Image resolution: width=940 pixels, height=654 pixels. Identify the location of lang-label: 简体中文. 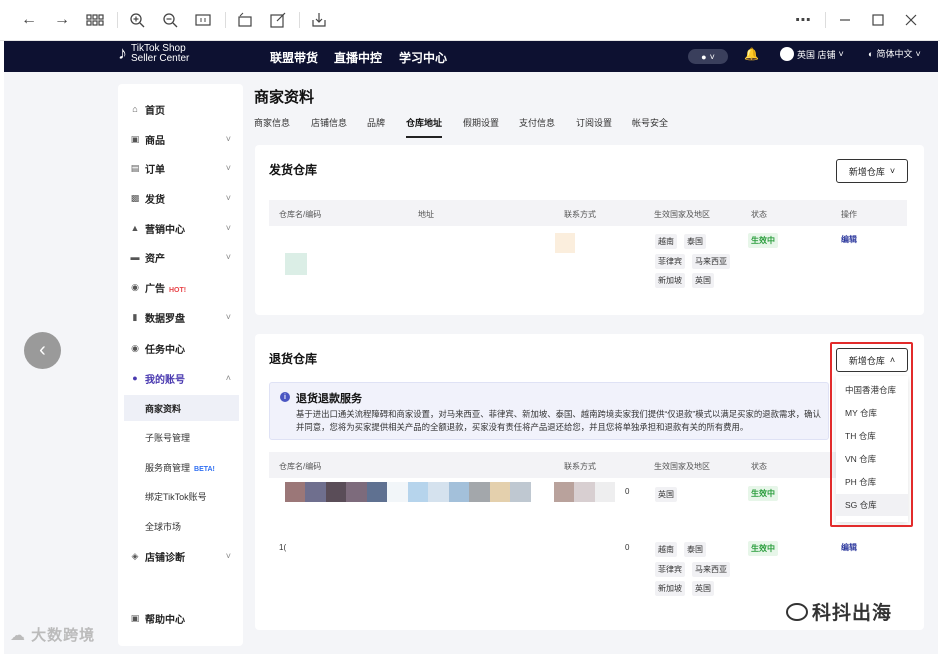
(894, 54).